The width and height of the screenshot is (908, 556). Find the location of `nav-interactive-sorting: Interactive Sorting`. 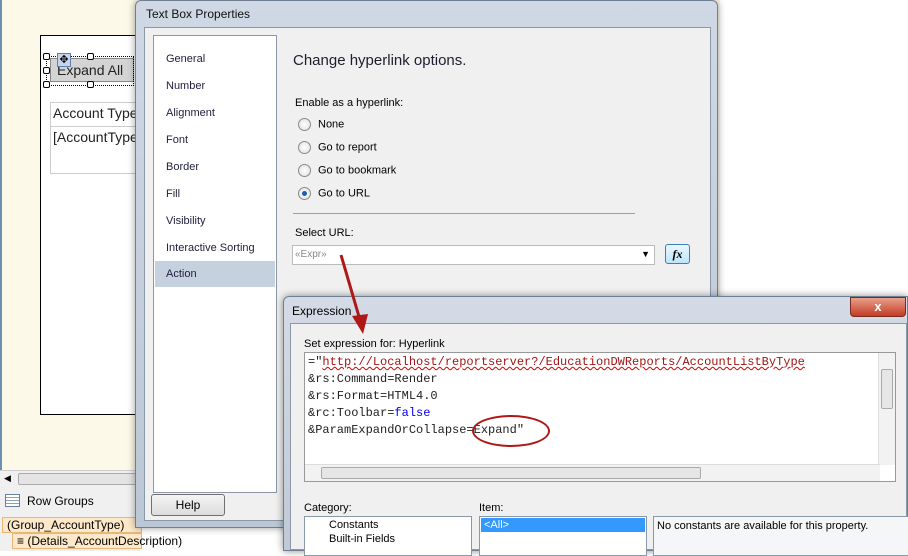

nav-interactive-sorting: Interactive Sorting is located at coordinates (215, 248).